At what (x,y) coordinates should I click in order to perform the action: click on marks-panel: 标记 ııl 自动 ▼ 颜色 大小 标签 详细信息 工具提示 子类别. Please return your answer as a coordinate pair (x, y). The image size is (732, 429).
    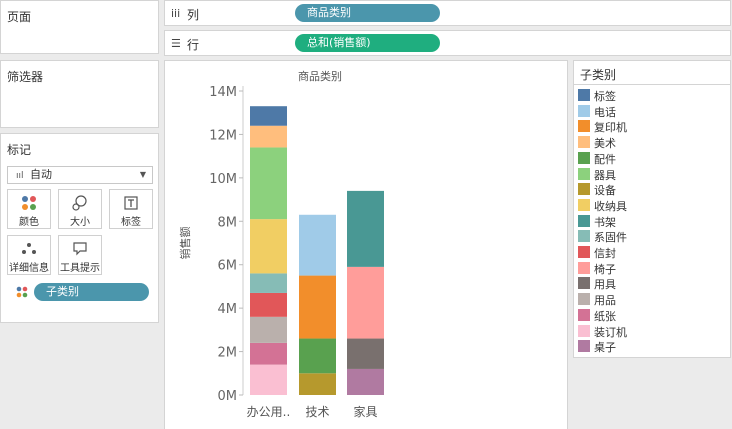
    Looking at the image, I should click on (79, 228).